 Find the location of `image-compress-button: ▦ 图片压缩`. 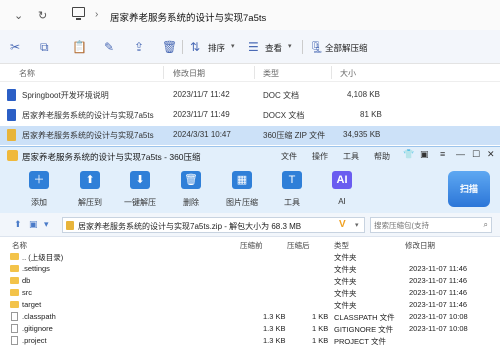

image-compress-button: ▦ 图片压缩 is located at coordinates (242, 188).